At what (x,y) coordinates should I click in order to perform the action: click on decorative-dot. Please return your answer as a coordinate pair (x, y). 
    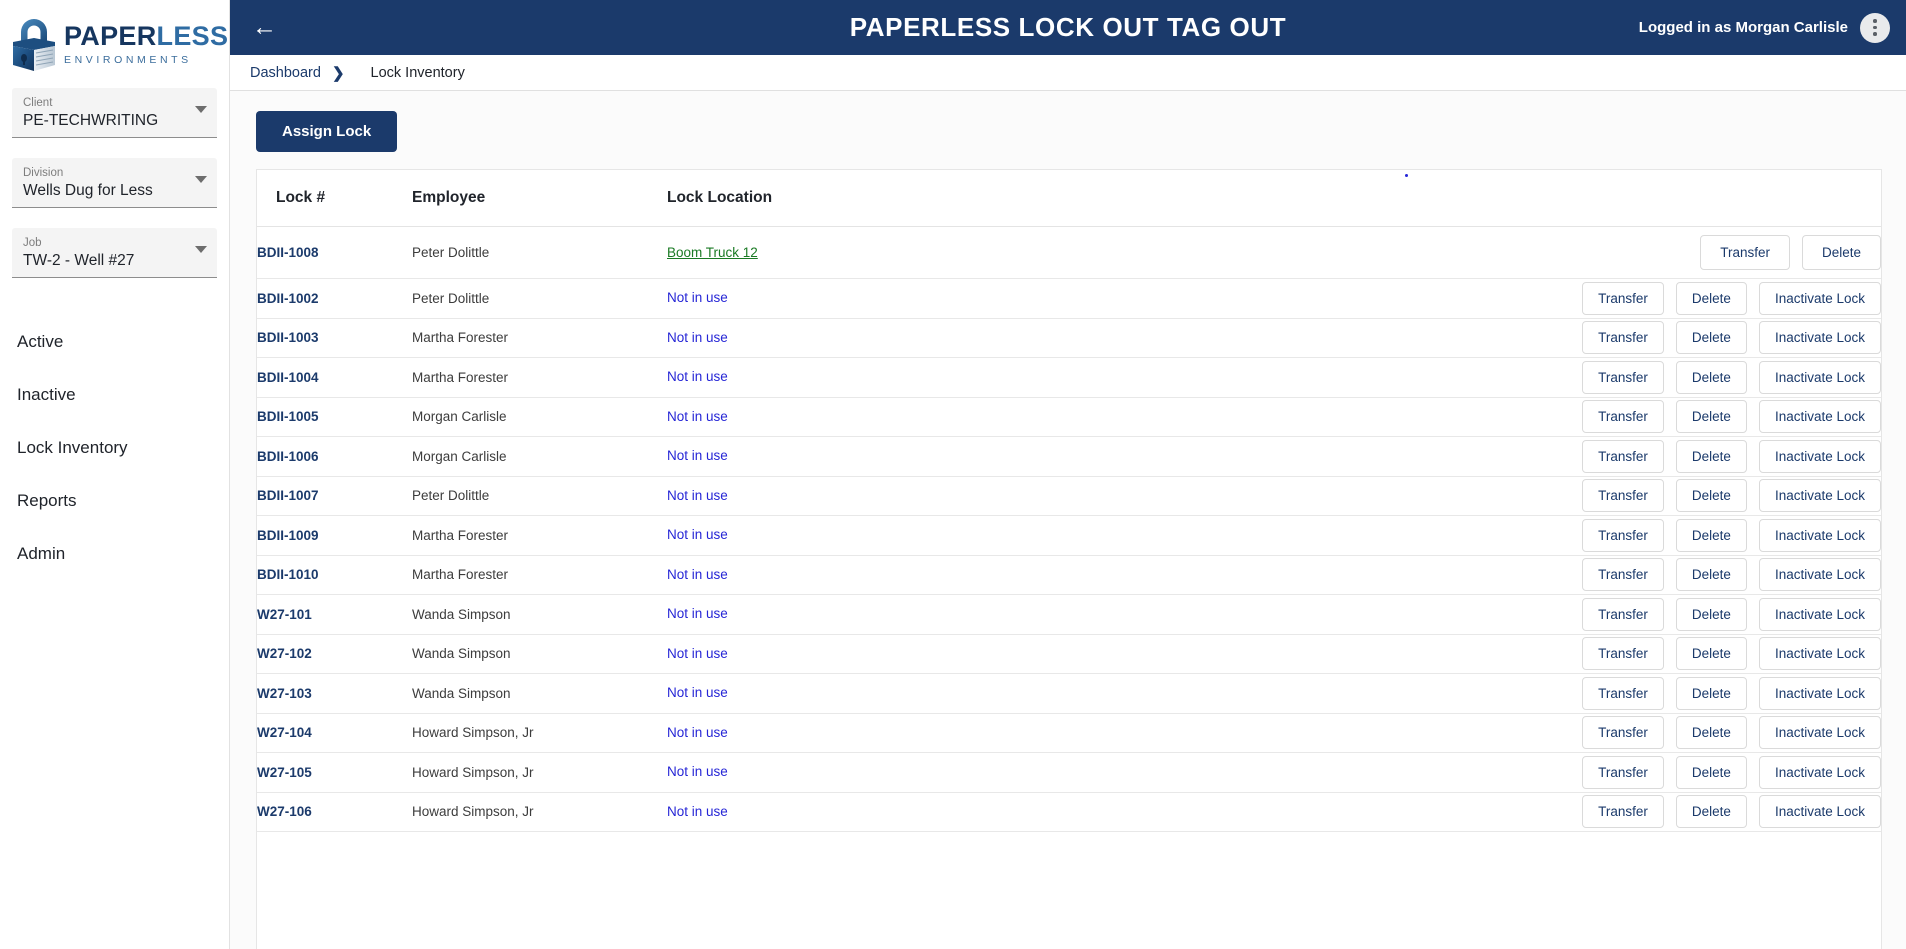
    Looking at the image, I should click on (1406, 175).